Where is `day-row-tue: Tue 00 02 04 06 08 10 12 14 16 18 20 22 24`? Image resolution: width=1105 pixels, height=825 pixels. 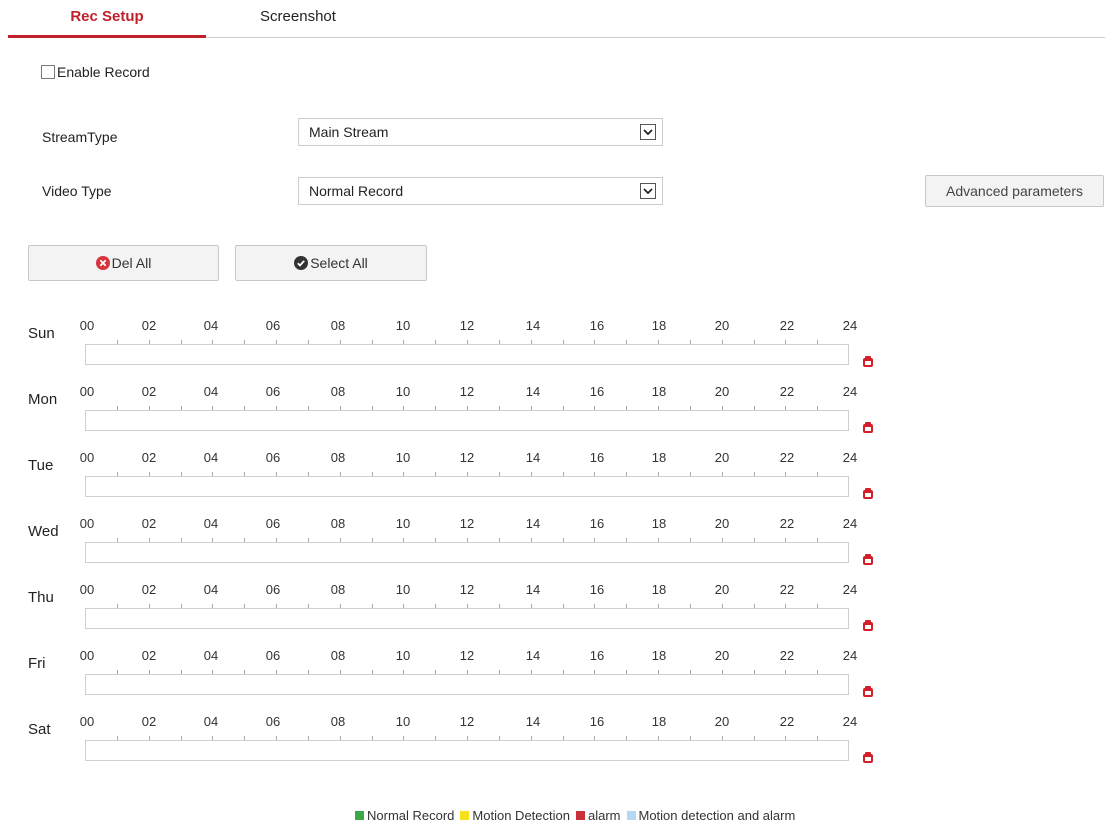 day-row-tue: Tue 00 02 04 06 08 10 12 14 16 18 20 22 24 is located at coordinates (450, 484).